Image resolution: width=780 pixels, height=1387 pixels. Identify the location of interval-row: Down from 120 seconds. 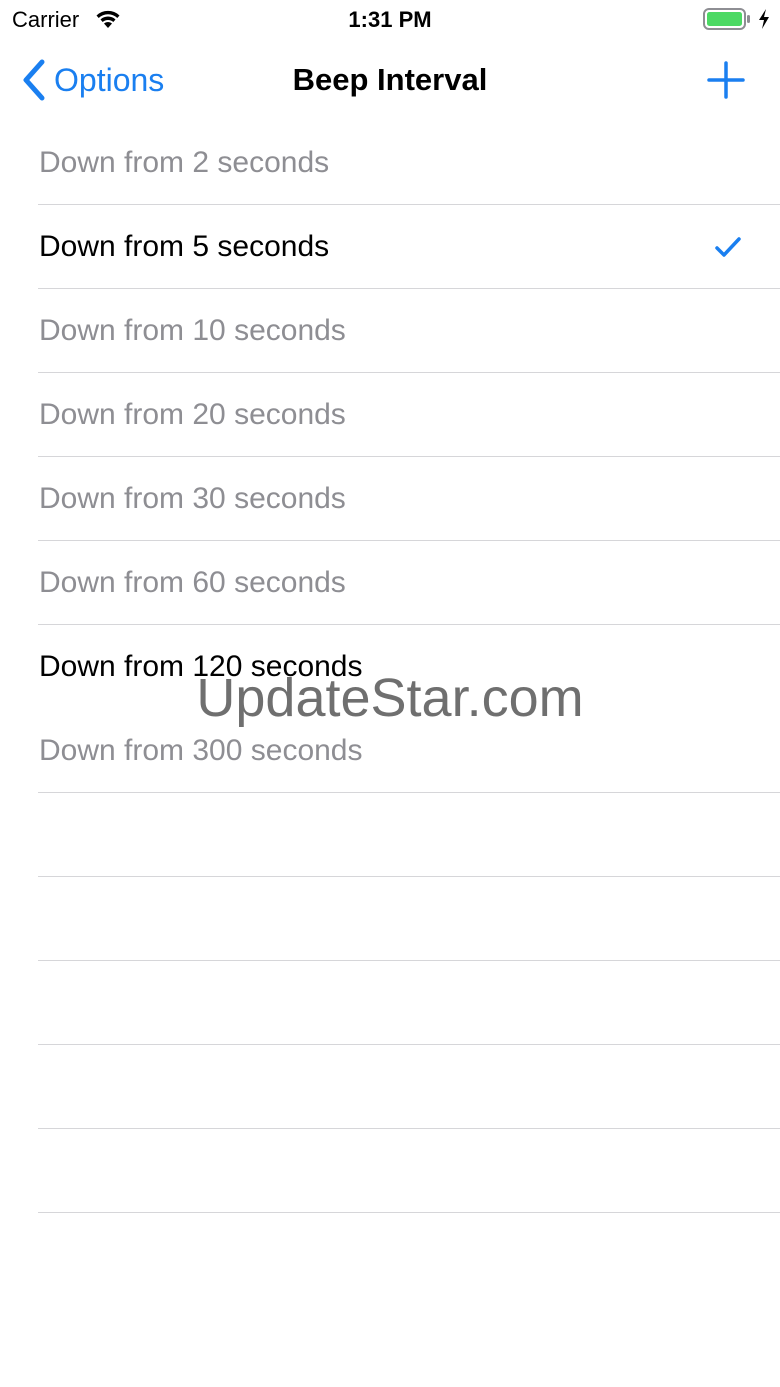
(390, 667).